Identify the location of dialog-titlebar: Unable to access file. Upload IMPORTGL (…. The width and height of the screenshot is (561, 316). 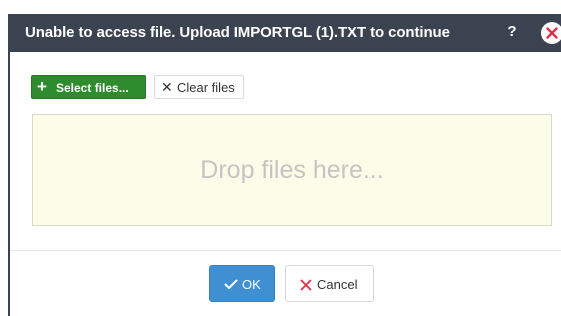
(285, 33).